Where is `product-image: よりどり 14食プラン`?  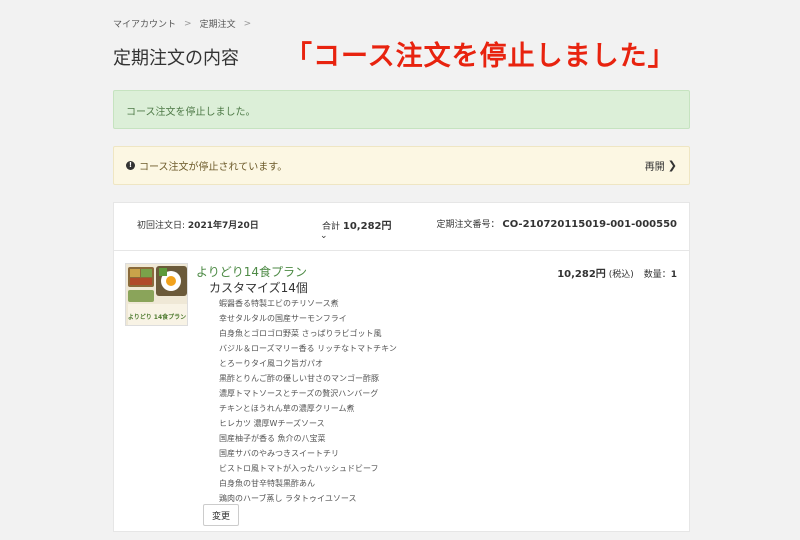 product-image: よりどり 14食プラン is located at coordinates (156, 294).